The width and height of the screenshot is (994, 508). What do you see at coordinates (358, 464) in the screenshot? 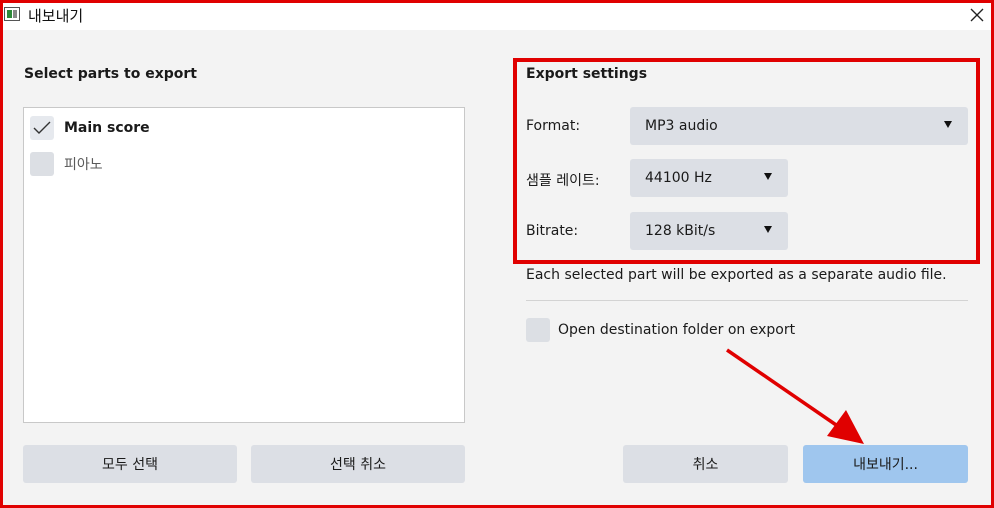
I see `deselect-all-button: 선택 취소` at bounding box center [358, 464].